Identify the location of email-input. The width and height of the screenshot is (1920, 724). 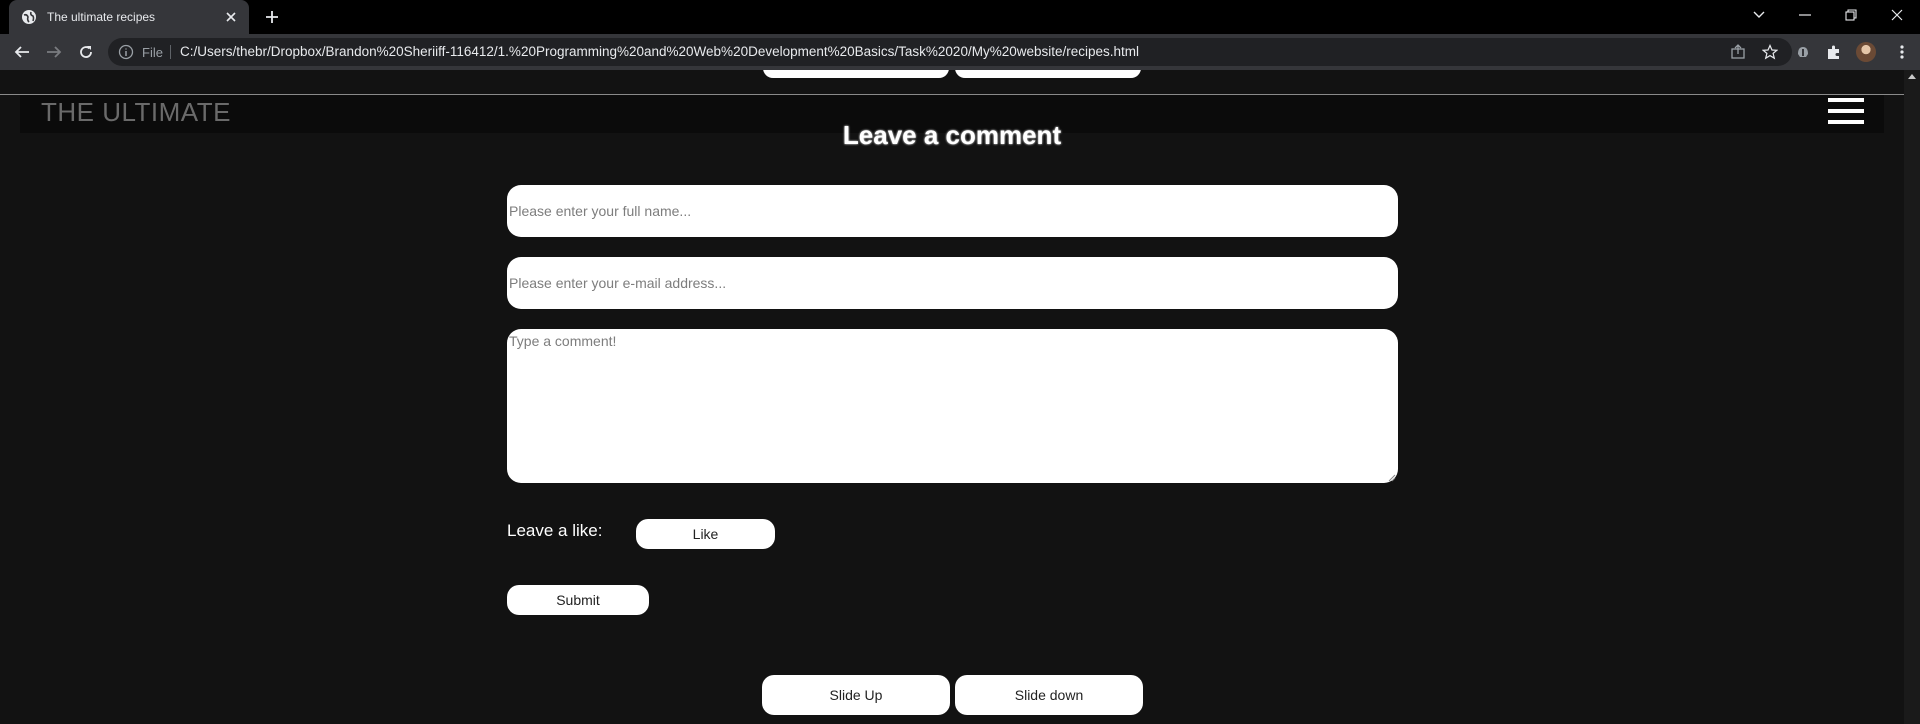
(952, 283).